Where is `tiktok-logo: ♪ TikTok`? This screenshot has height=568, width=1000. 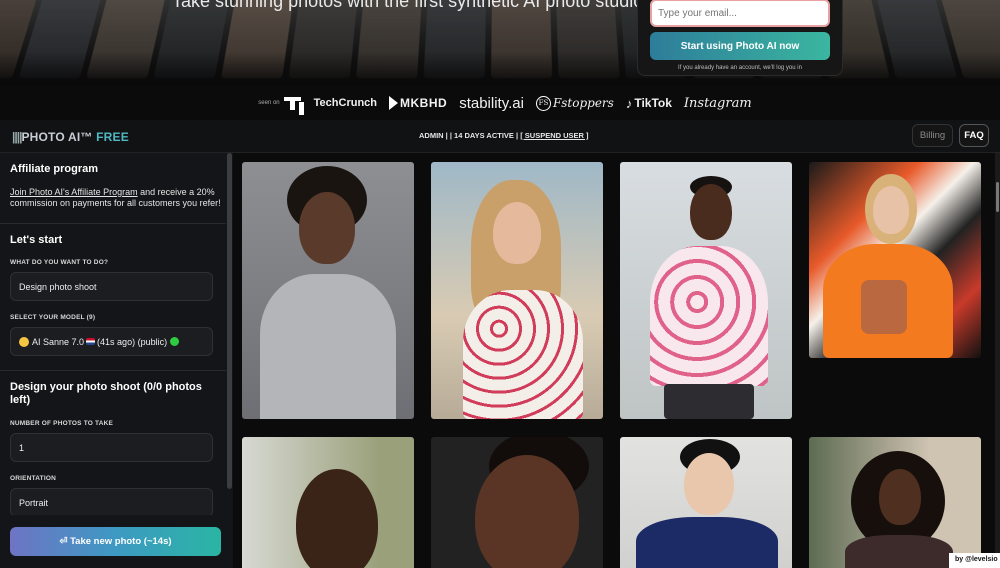 tiktok-logo: ♪ TikTok is located at coordinates (648, 103).